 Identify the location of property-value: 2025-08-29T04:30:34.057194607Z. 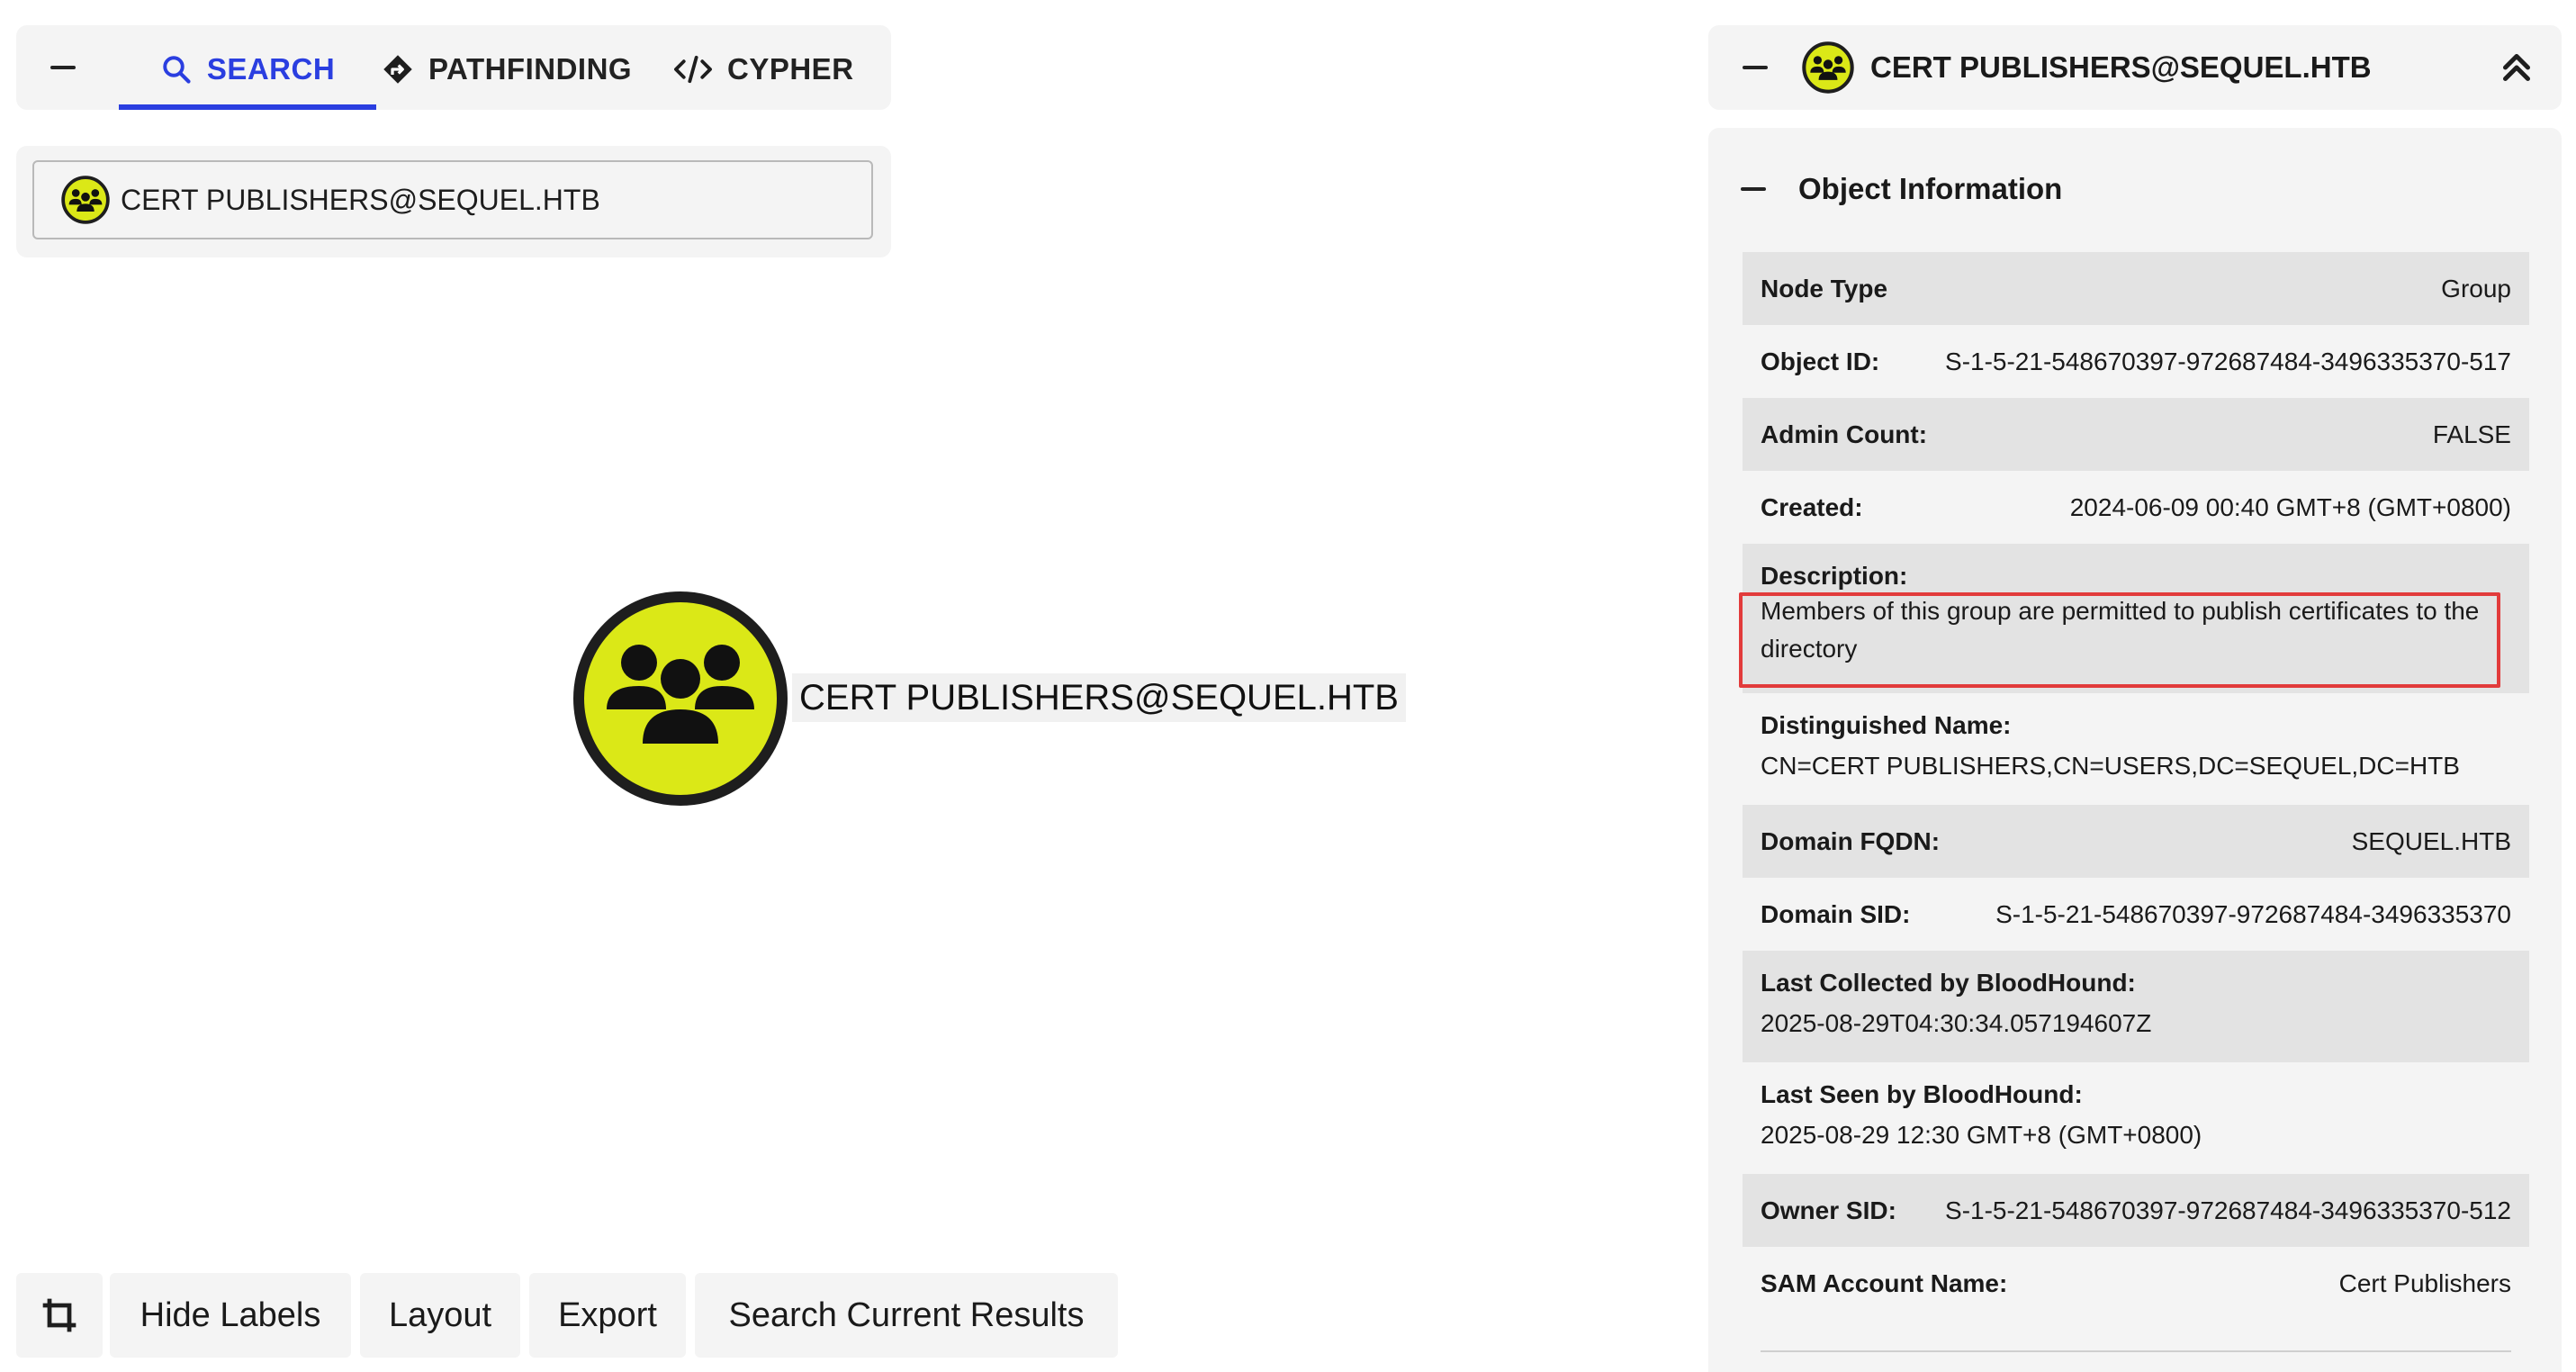
(1956, 1023).